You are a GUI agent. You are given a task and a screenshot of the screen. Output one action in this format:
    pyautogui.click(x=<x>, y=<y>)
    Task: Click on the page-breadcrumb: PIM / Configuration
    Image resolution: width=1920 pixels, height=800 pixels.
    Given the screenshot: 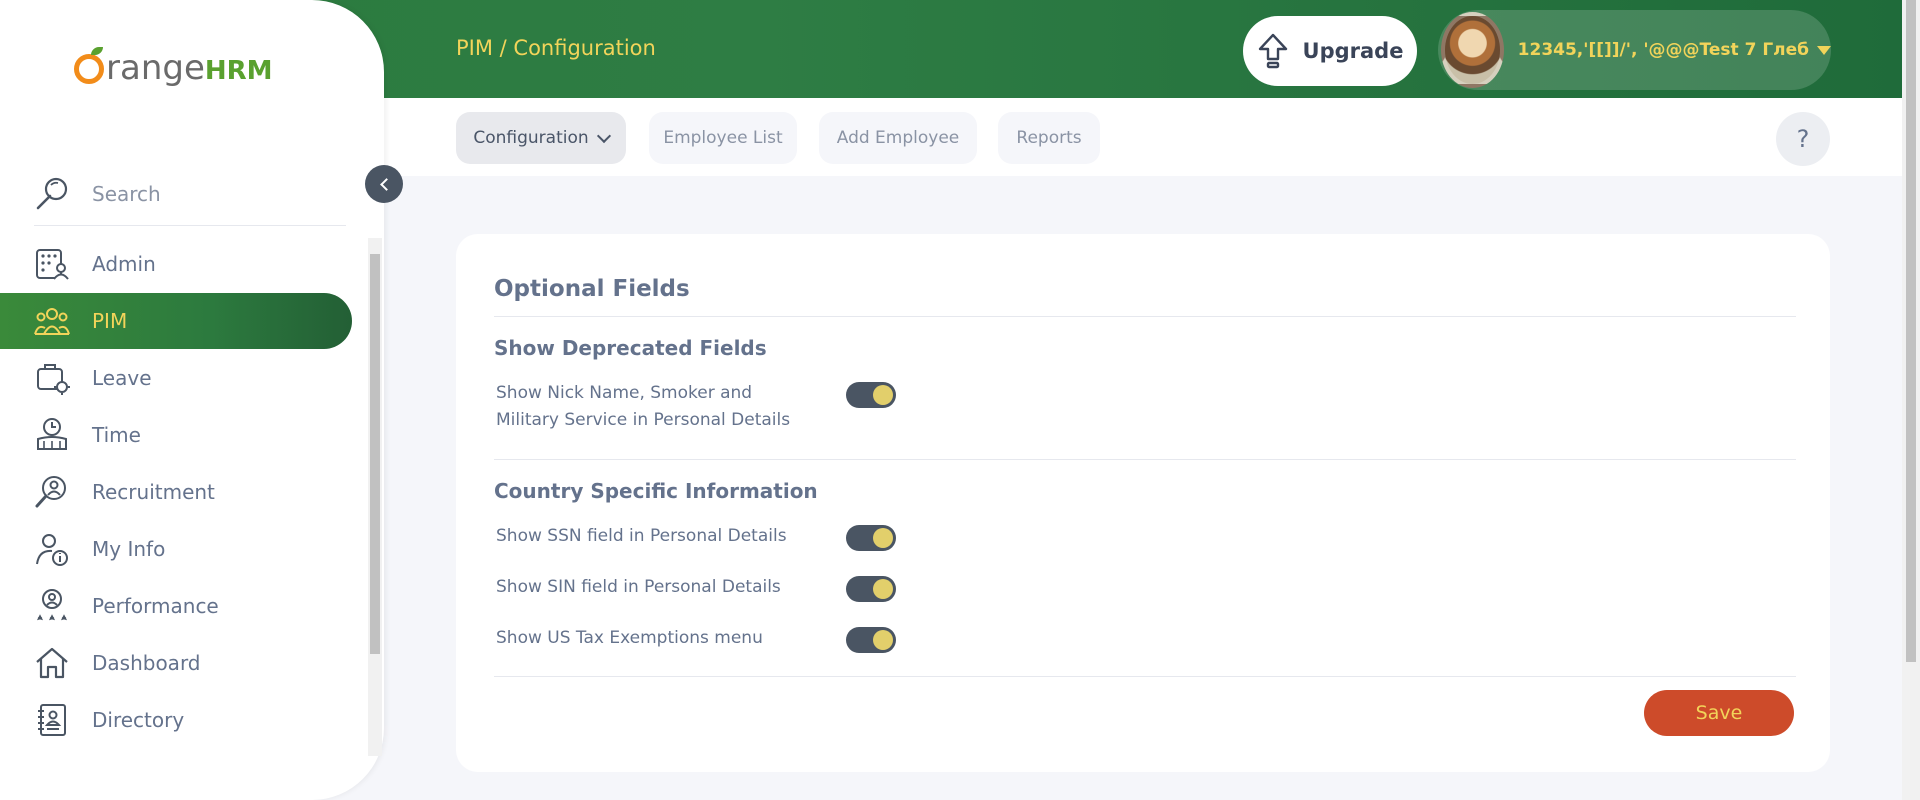 What is the action you would take?
    pyautogui.click(x=556, y=48)
    